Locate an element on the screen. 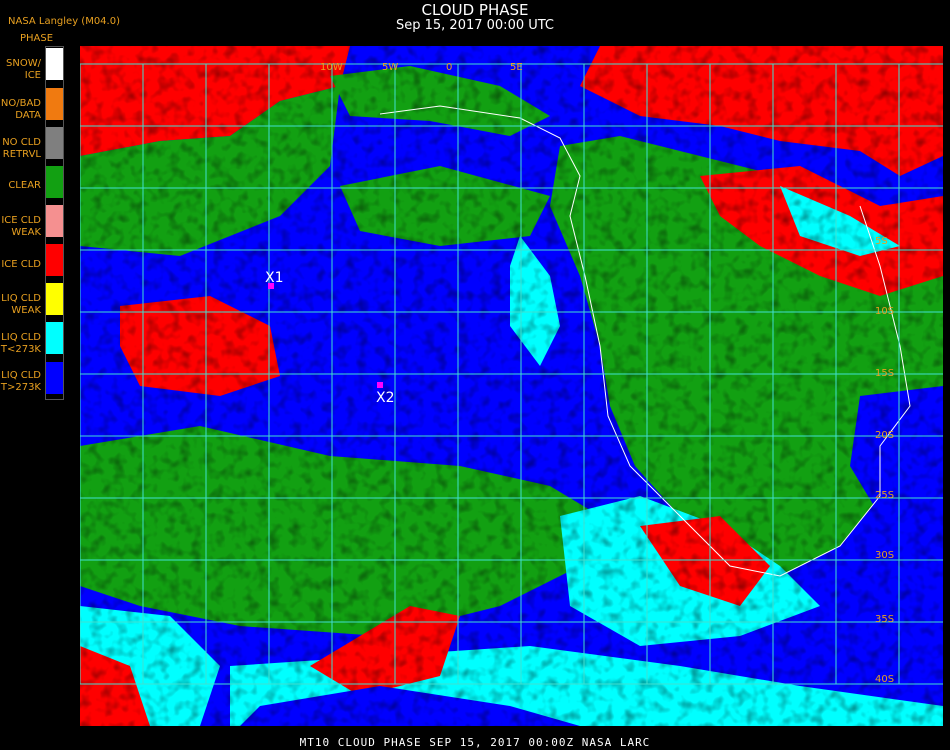  legend-label-no-cloud-retrieval: NO CLD RETRVL is located at coordinates (21, 148).